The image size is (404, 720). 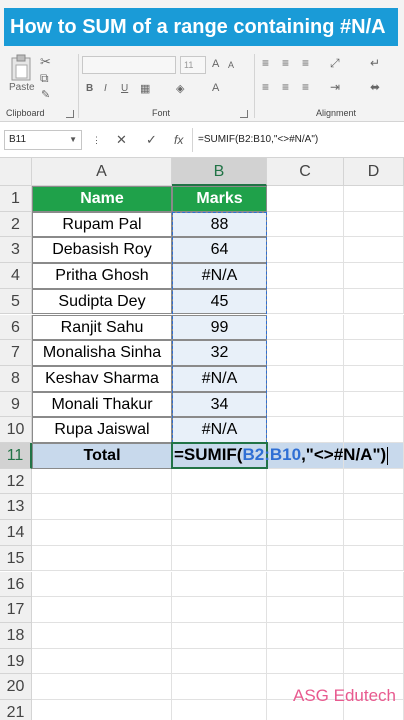 What do you see at coordinates (335, 87) in the screenshot?
I see `indent-icon: ⇥` at bounding box center [335, 87].